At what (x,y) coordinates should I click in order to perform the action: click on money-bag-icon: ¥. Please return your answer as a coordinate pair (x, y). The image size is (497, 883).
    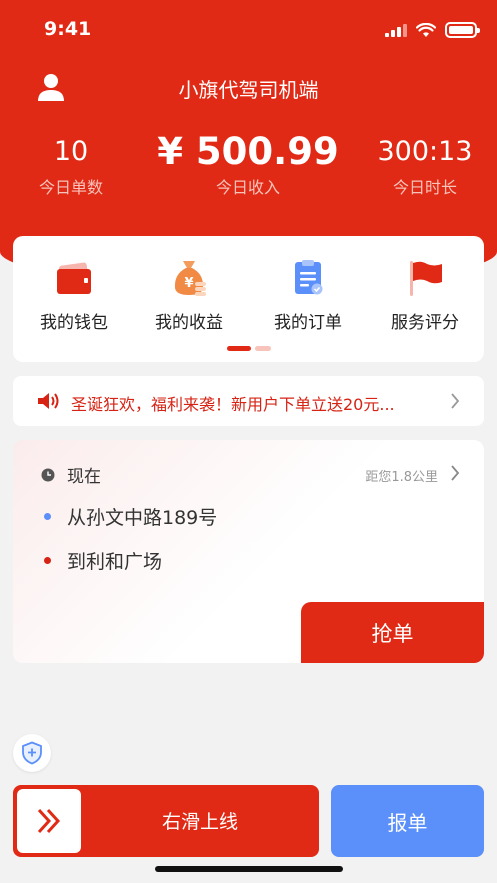
    Looking at the image, I should click on (190, 278).